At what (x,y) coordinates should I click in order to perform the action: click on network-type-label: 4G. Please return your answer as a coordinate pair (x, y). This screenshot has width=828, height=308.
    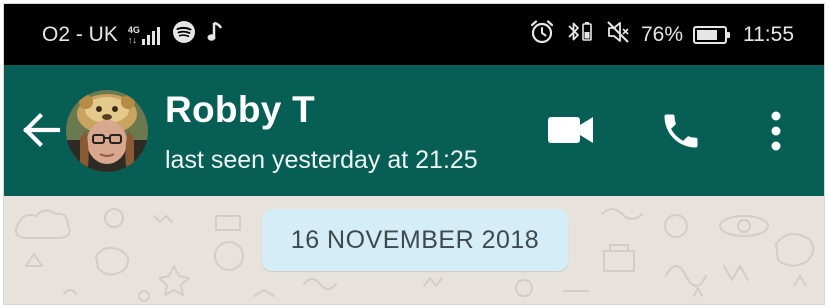
    Looking at the image, I should click on (133, 29).